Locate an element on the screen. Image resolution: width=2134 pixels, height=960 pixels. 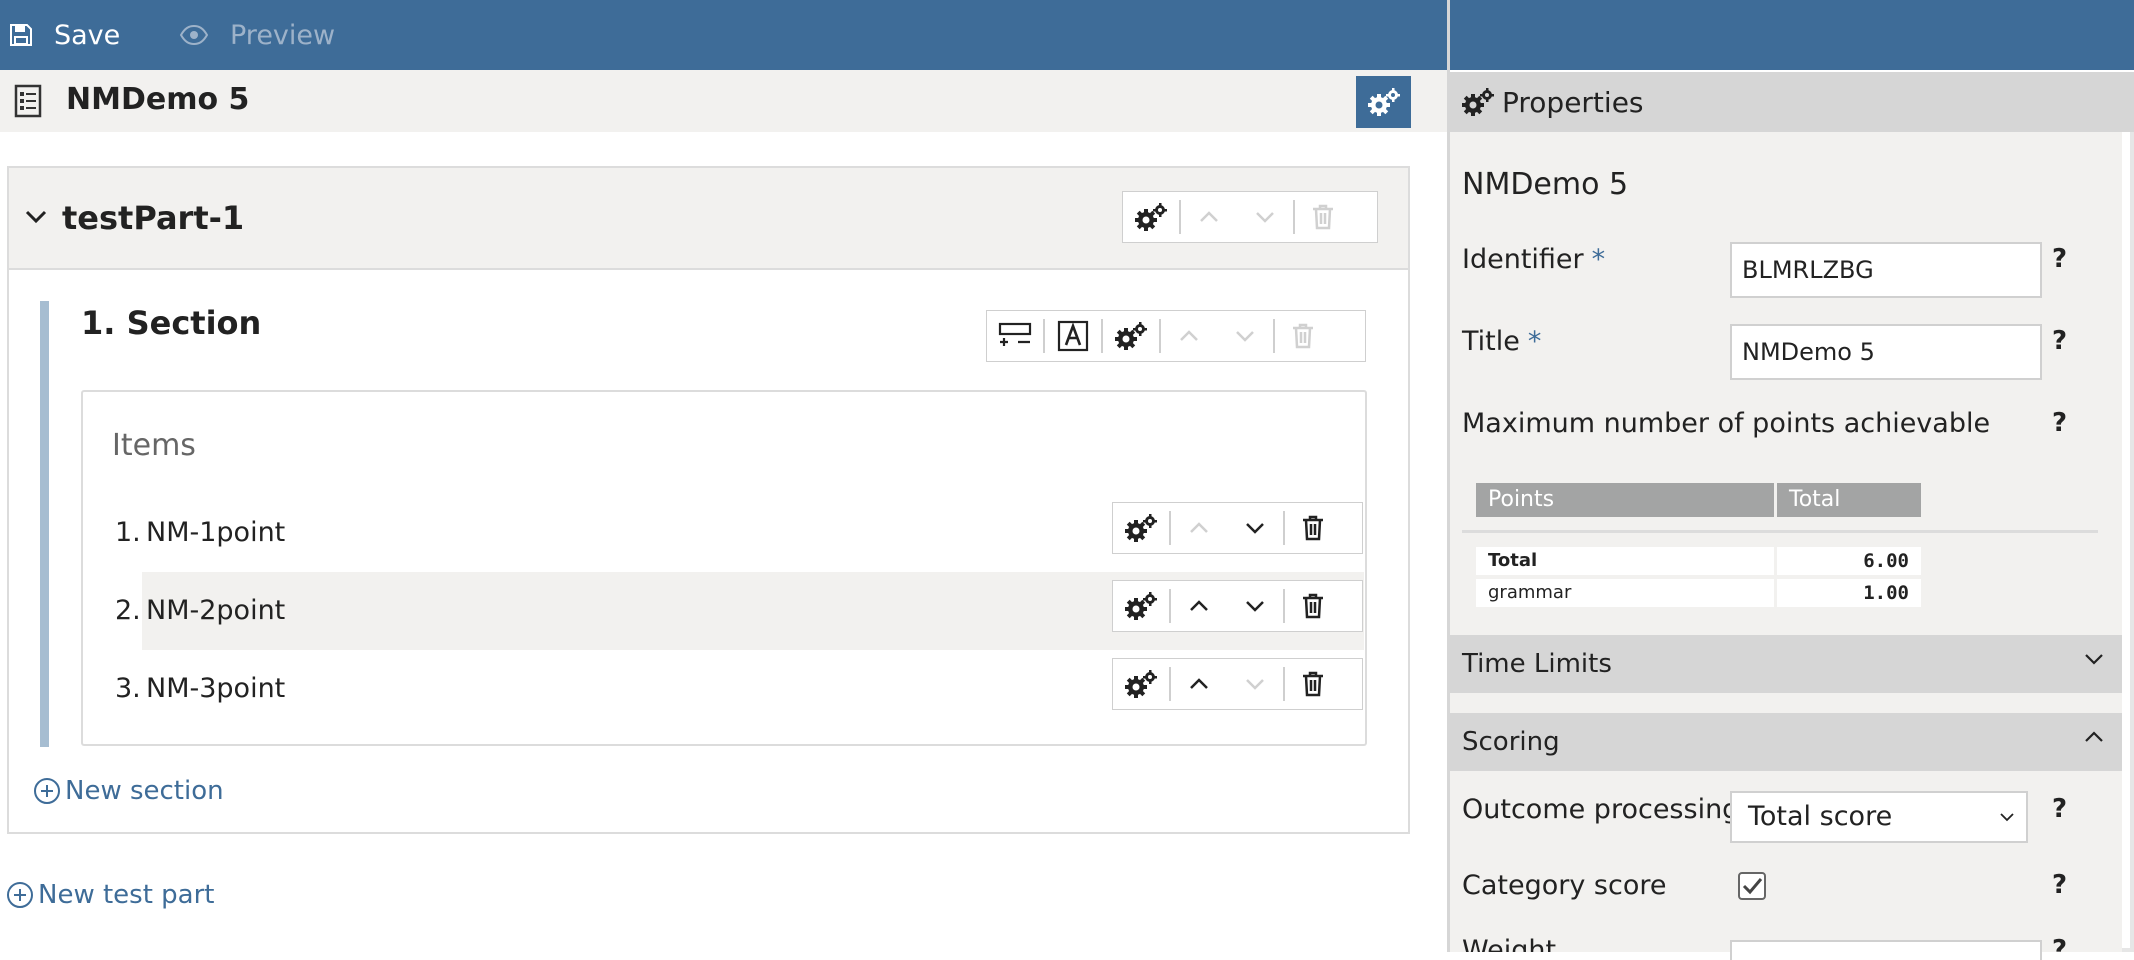
new-test-part-link: New test part is located at coordinates (110, 895).